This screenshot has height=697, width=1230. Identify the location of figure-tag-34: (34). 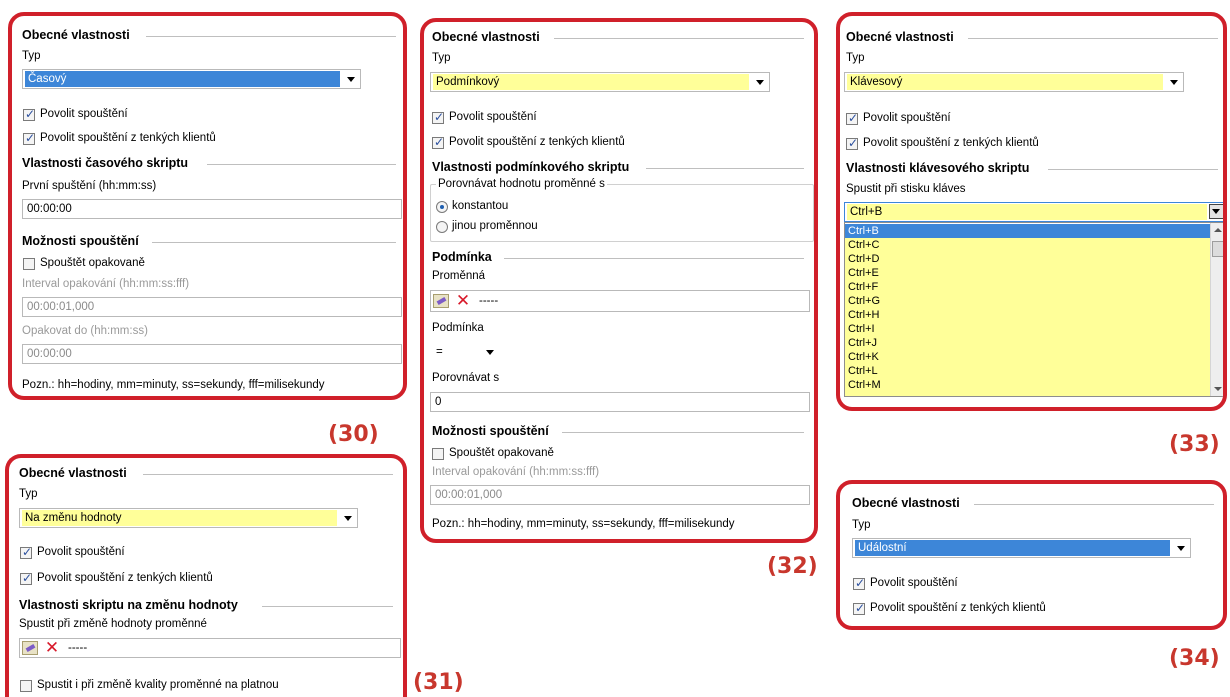
(1194, 658).